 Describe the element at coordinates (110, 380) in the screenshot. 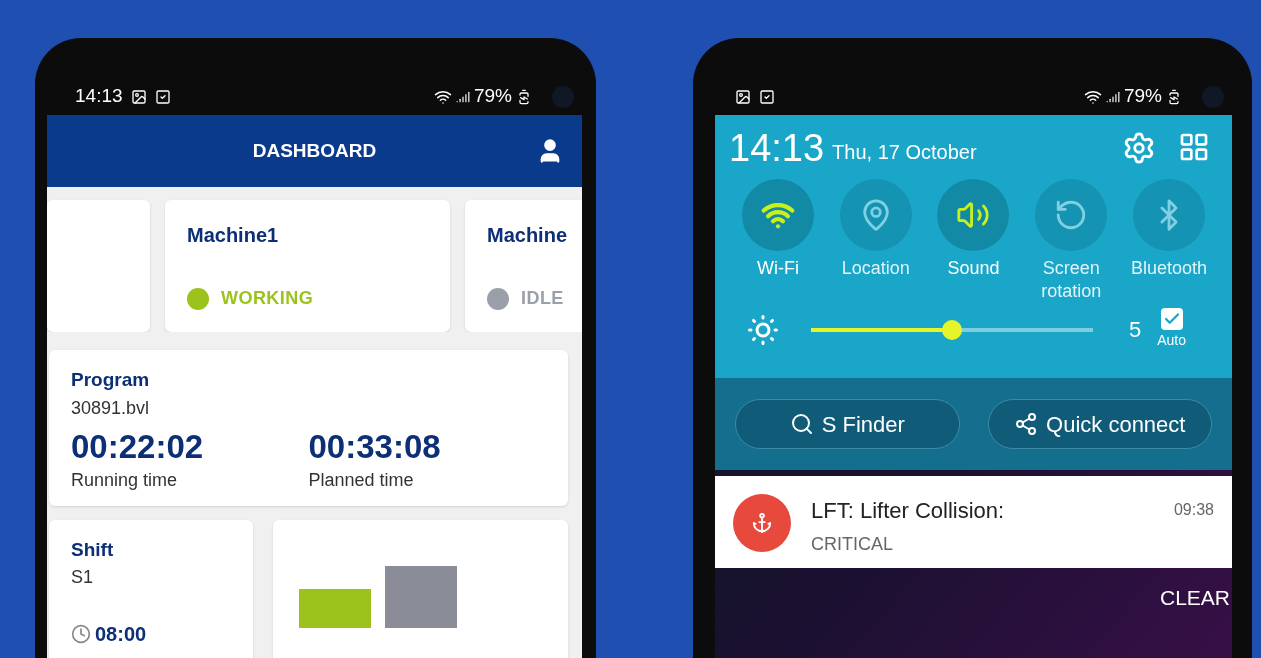

I see `program-label: Program` at that location.